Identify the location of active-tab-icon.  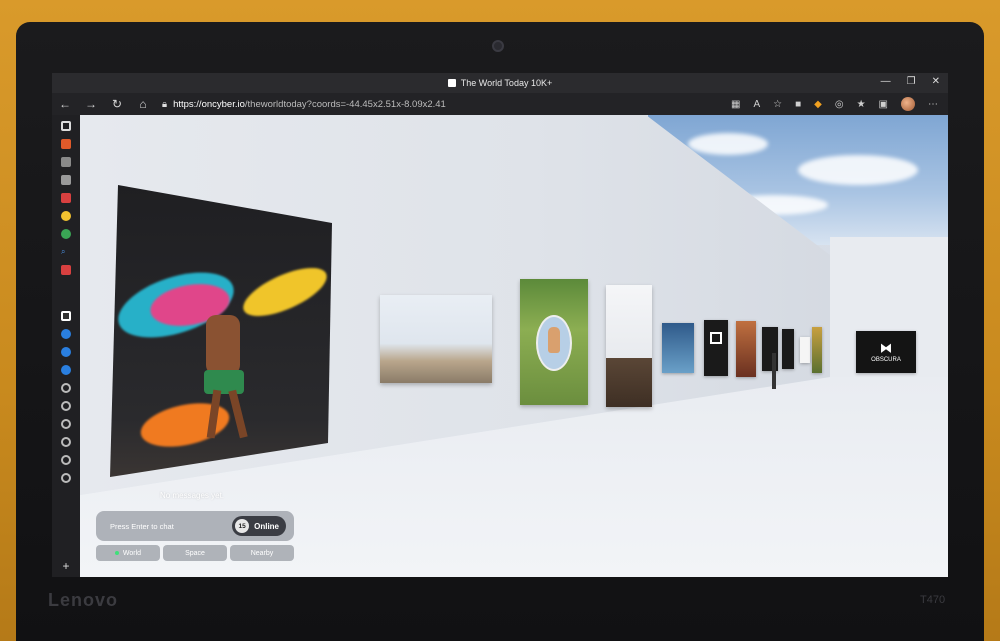
(66, 316).